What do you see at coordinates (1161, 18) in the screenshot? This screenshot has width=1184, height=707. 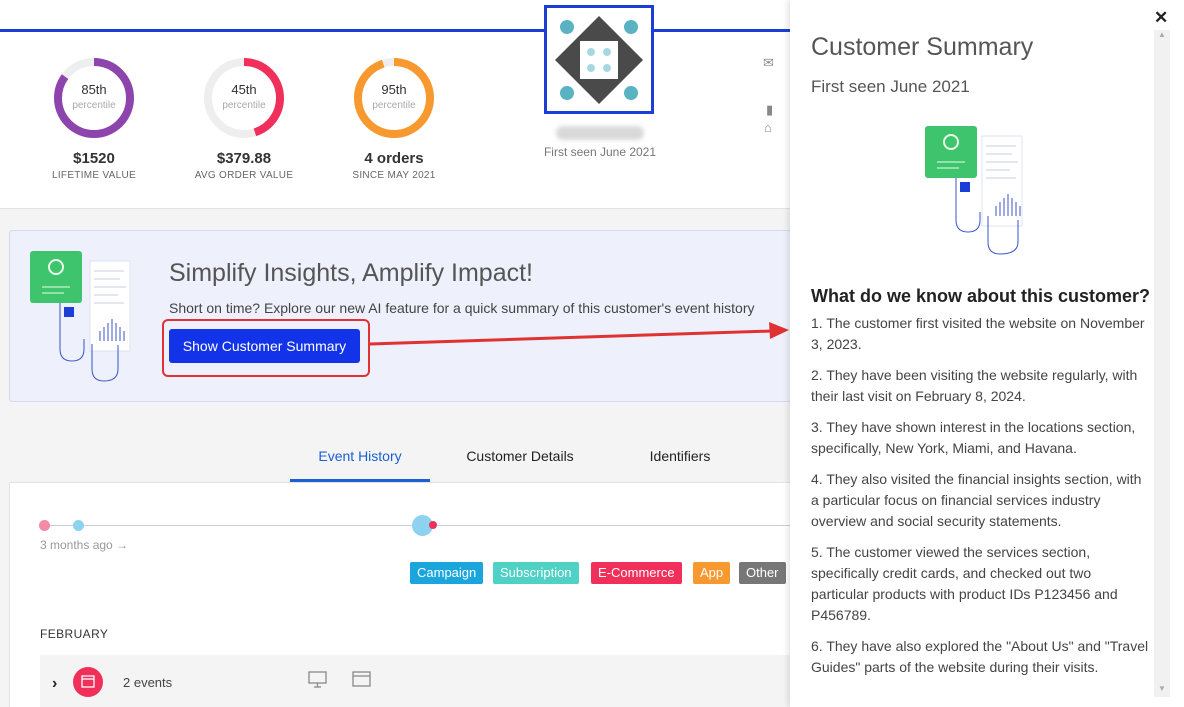 I see `close-icon: ✕` at bounding box center [1161, 18].